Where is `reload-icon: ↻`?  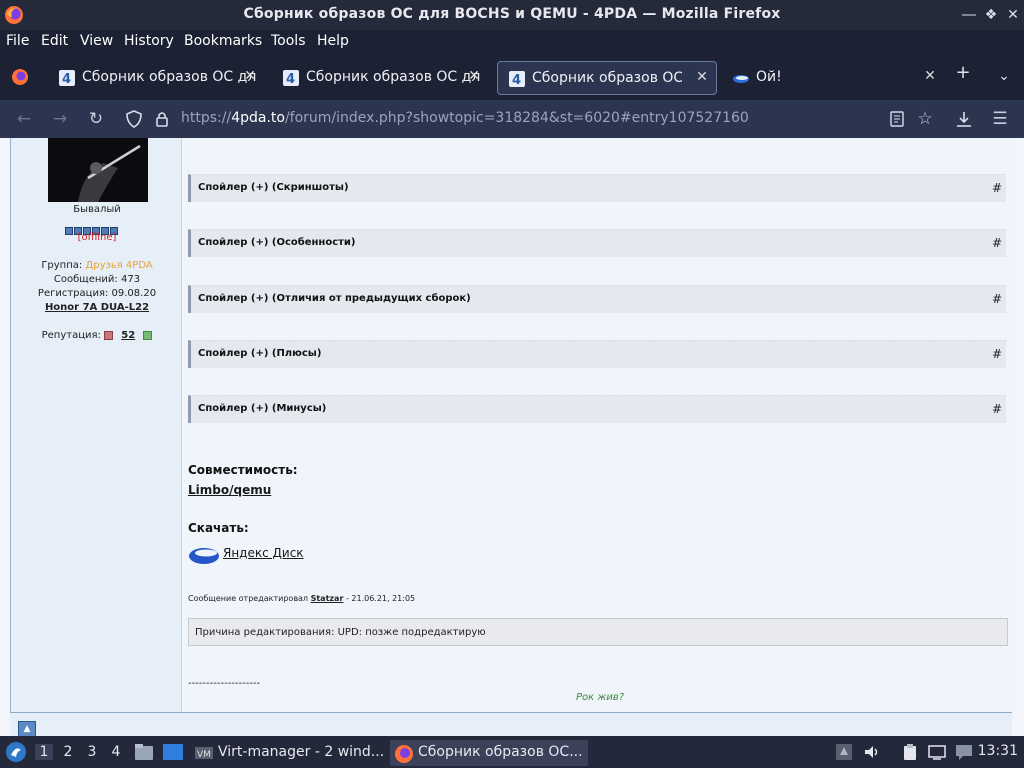
reload-icon: ↻ is located at coordinates (96, 119).